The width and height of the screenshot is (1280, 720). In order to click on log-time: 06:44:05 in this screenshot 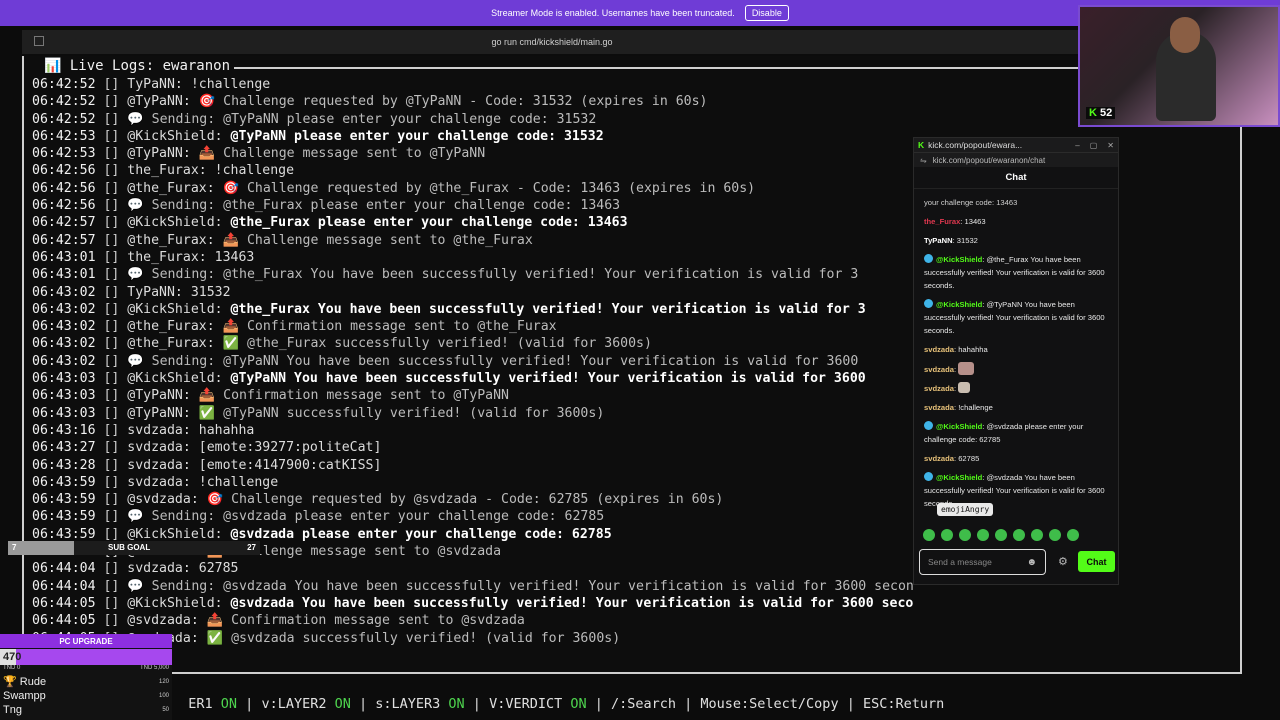, I will do `click(64, 603)`.